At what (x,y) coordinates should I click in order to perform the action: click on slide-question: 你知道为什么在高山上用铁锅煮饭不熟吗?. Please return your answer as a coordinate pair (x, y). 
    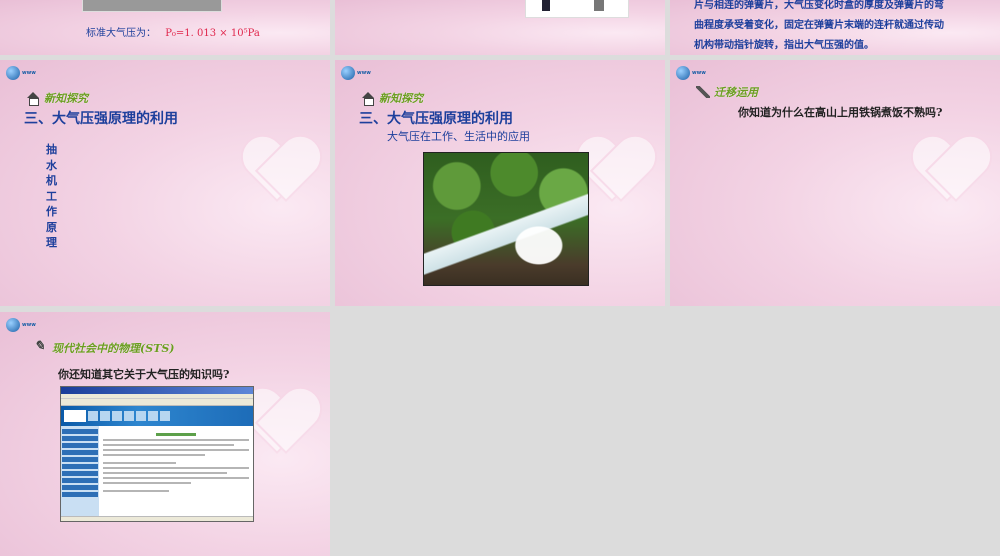
    Looking at the image, I should click on (840, 112).